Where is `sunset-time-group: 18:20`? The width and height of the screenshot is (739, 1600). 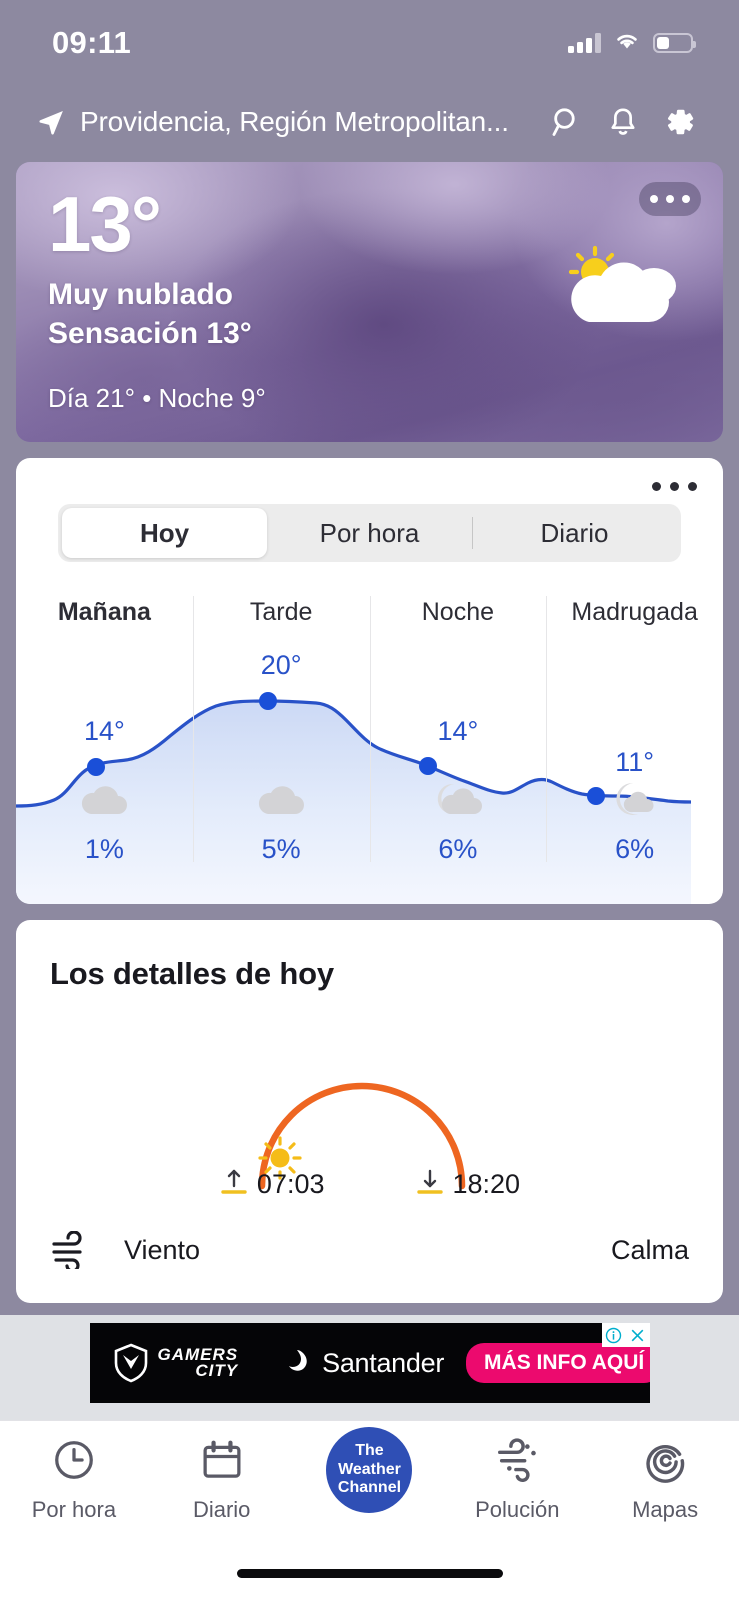
sunset-time-group: 18:20 is located at coordinates (468, 1184).